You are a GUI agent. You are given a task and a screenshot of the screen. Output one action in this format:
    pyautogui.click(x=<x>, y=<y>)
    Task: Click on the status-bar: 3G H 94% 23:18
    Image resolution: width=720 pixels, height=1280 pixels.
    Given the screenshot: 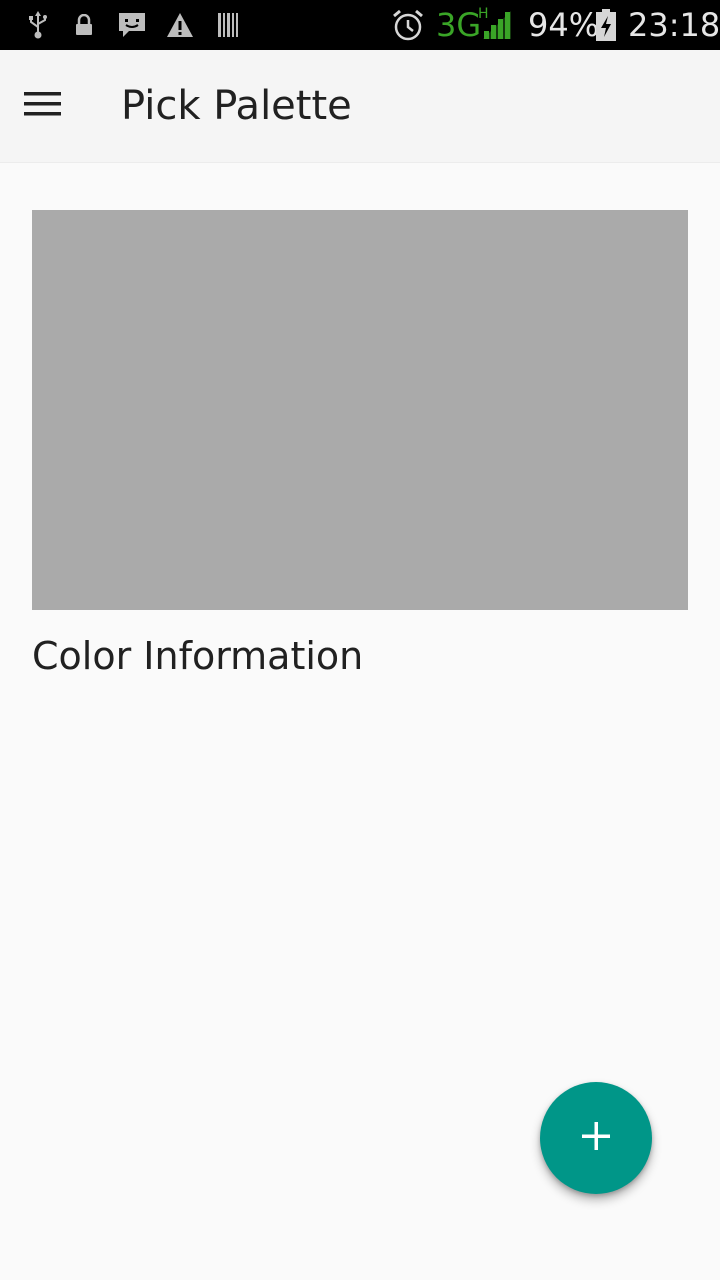 What is the action you would take?
    pyautogui.click(x=360, y=25)
    